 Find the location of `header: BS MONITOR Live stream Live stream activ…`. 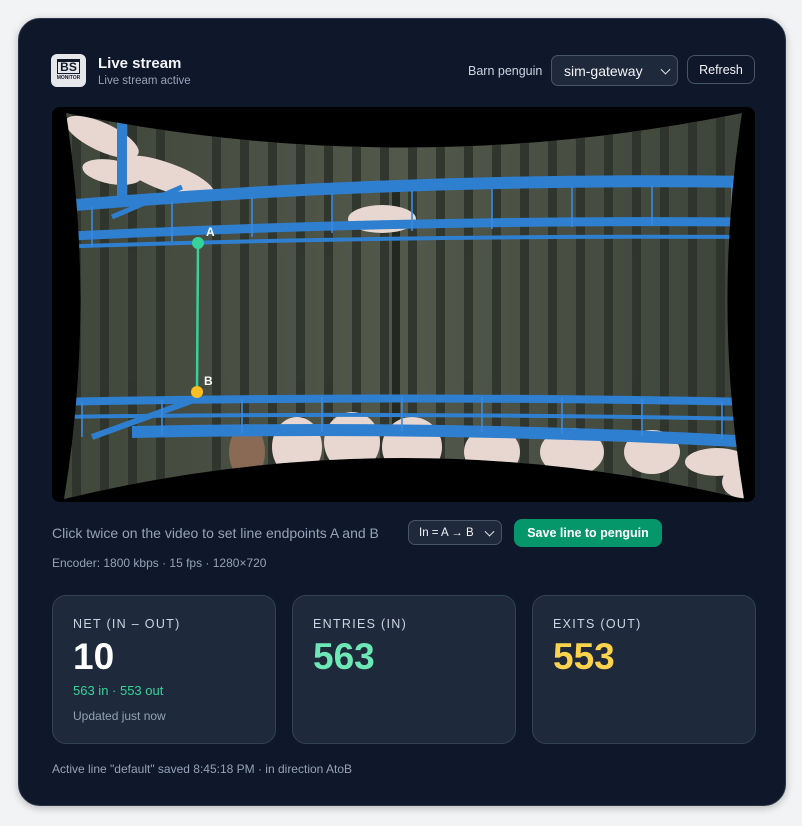

header: BS MONITOR Live stream Live stream activ… is located at coordinates (404, 74).